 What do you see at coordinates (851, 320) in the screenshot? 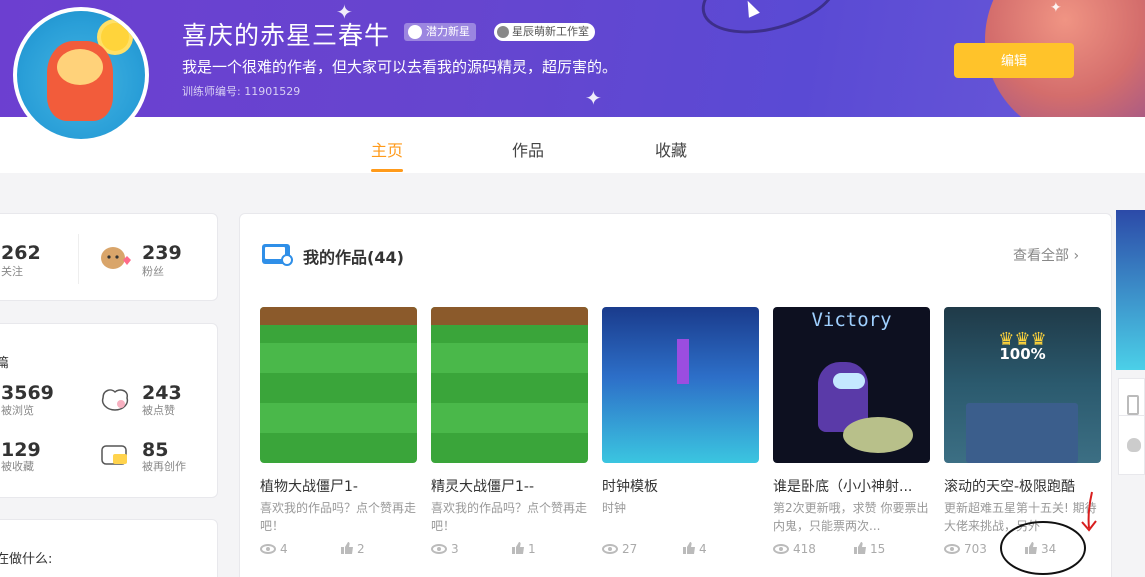
I see `thumb-text: Victory` at bounding box center [851, 320].